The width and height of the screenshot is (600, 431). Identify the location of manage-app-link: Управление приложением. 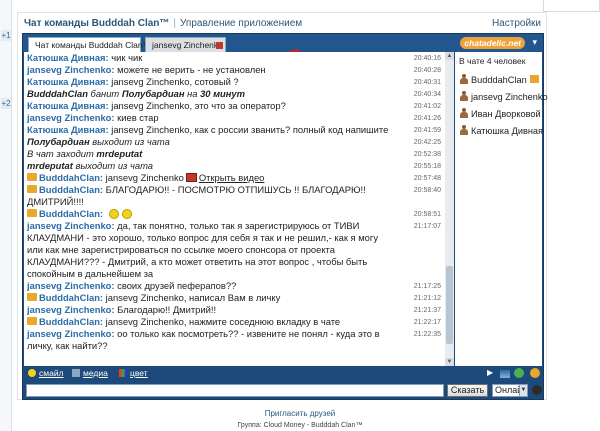
(241, 23).